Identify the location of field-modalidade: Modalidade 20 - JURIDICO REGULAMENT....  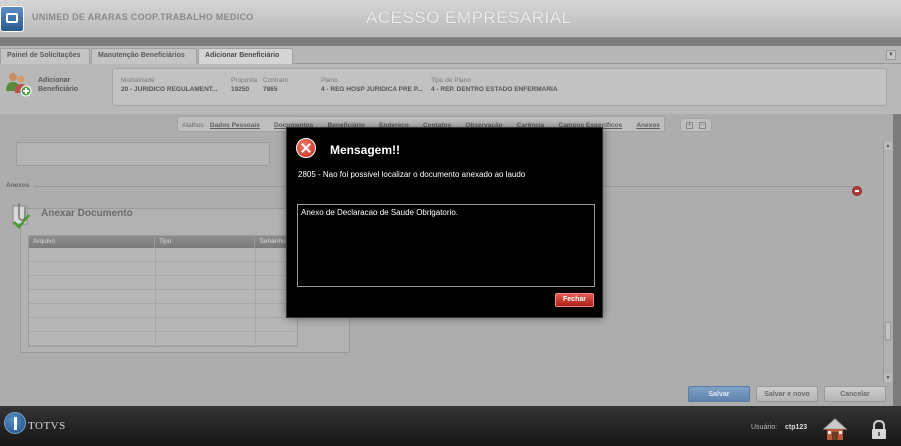
(169, 85).